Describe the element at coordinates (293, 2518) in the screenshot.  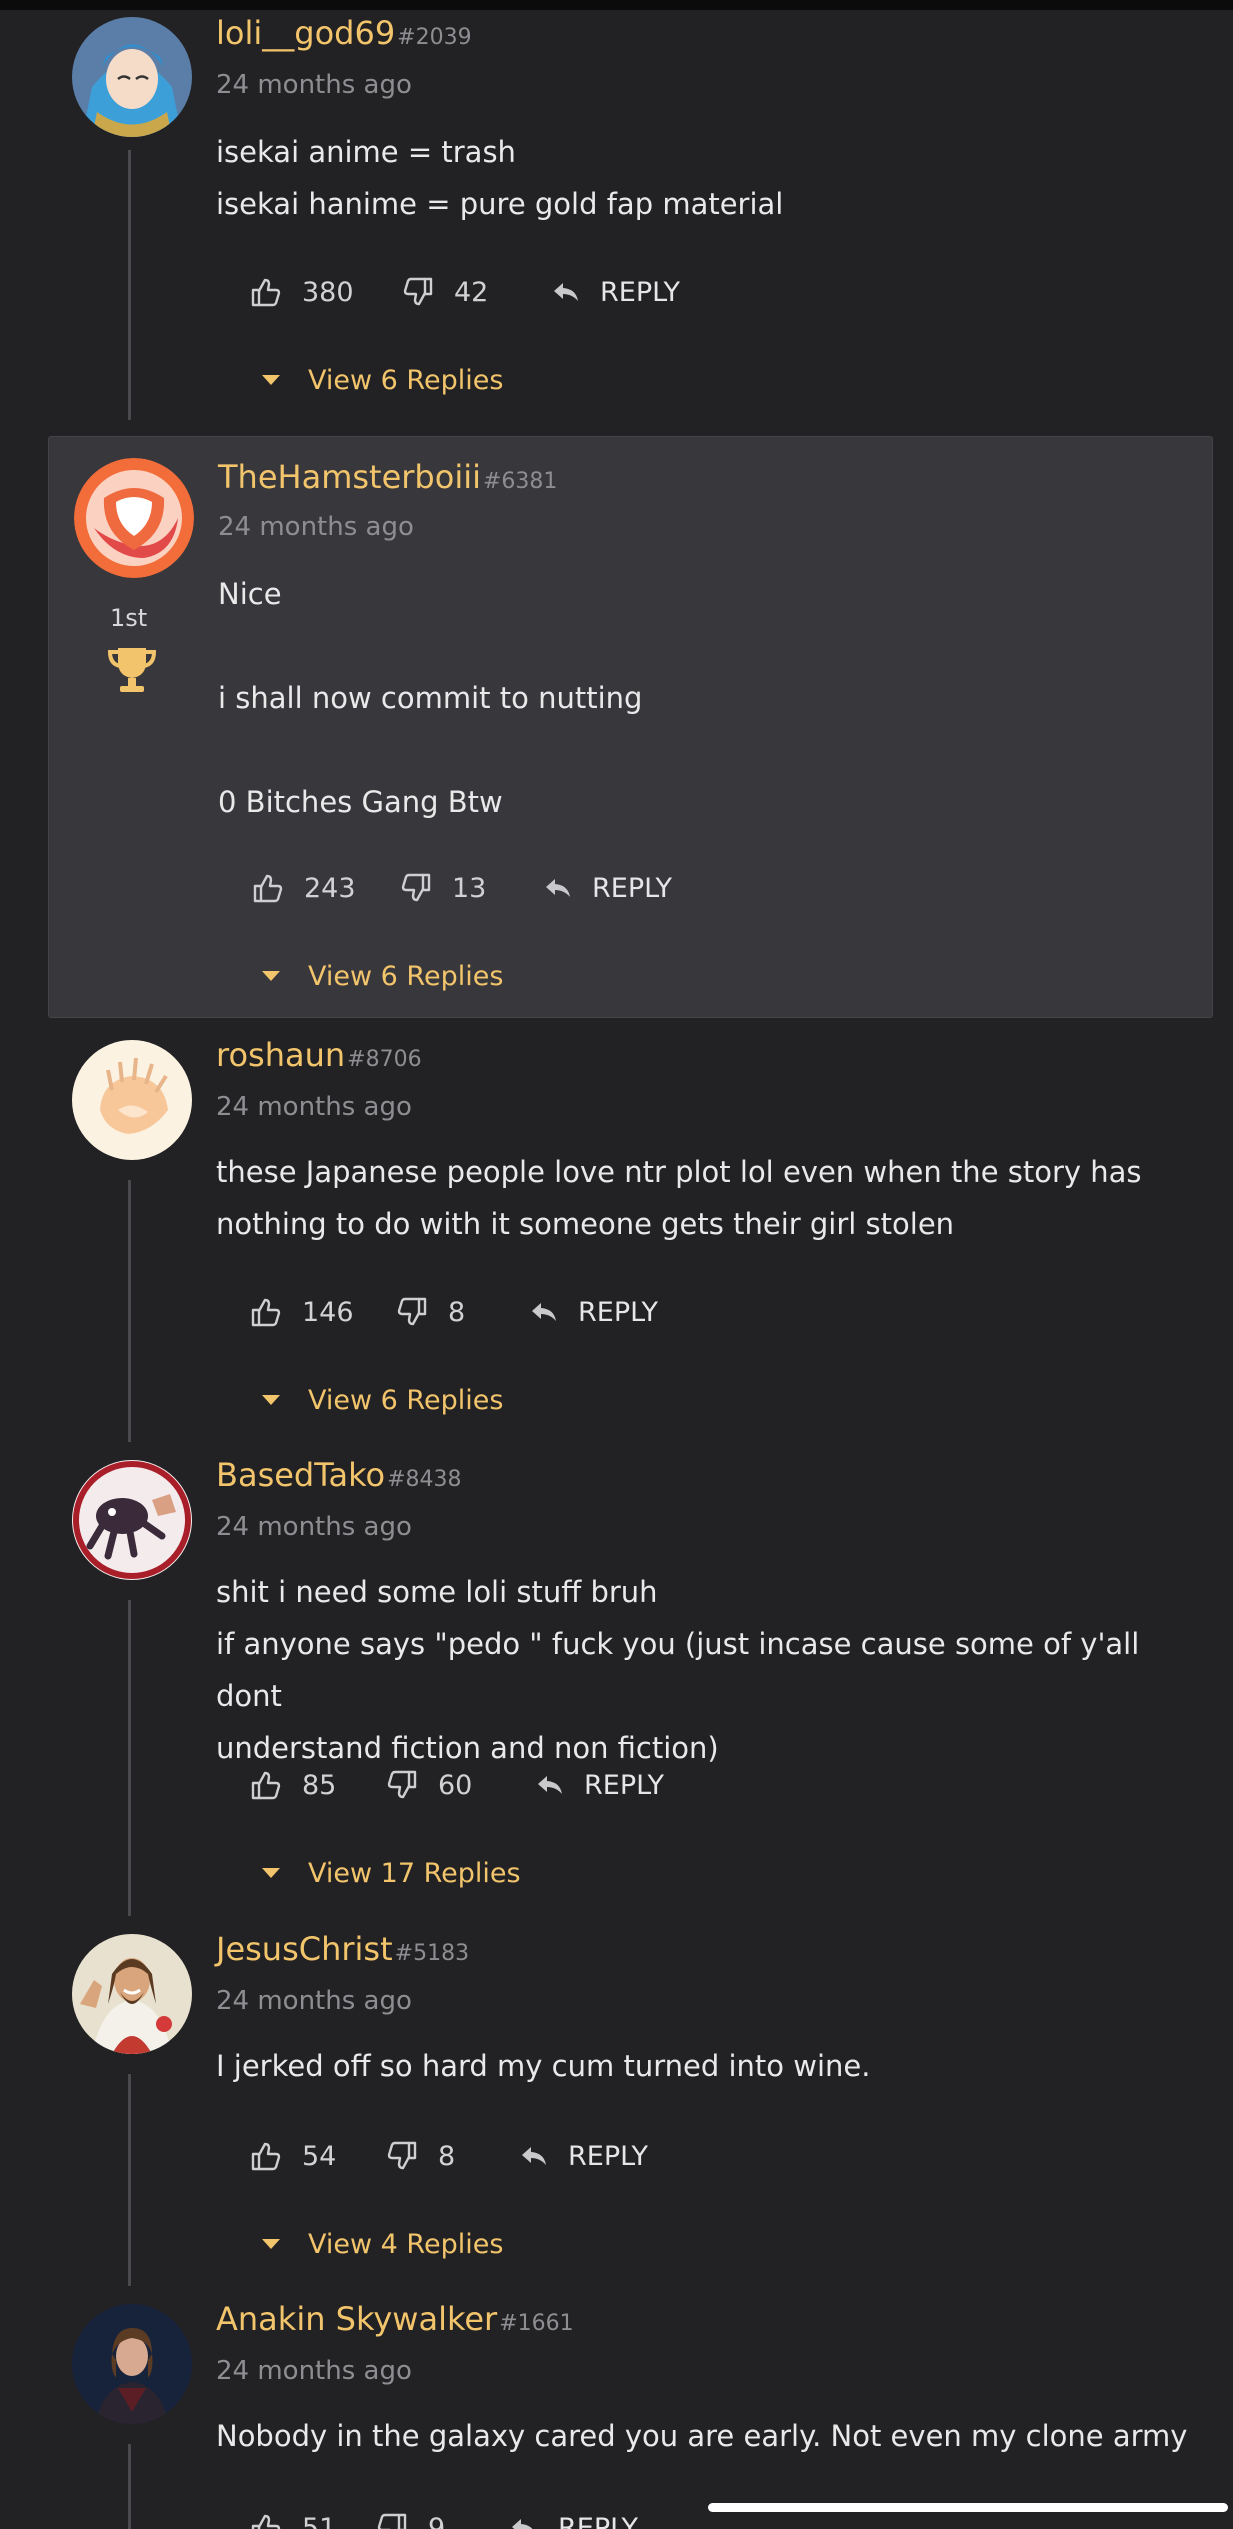
I see `like-button: 51` at that location.